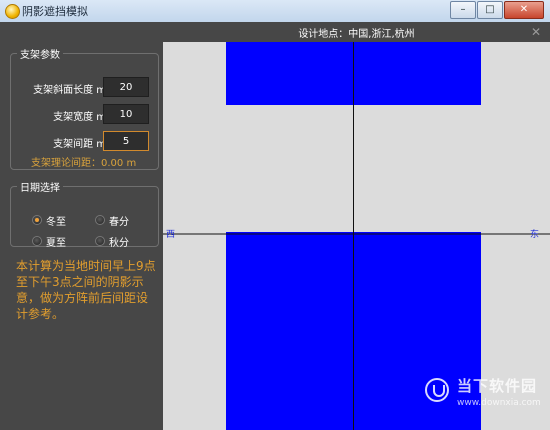 This screenshot has height=430, width=550. I want to click on window-controls: – □ ✕, so click(496, 10).